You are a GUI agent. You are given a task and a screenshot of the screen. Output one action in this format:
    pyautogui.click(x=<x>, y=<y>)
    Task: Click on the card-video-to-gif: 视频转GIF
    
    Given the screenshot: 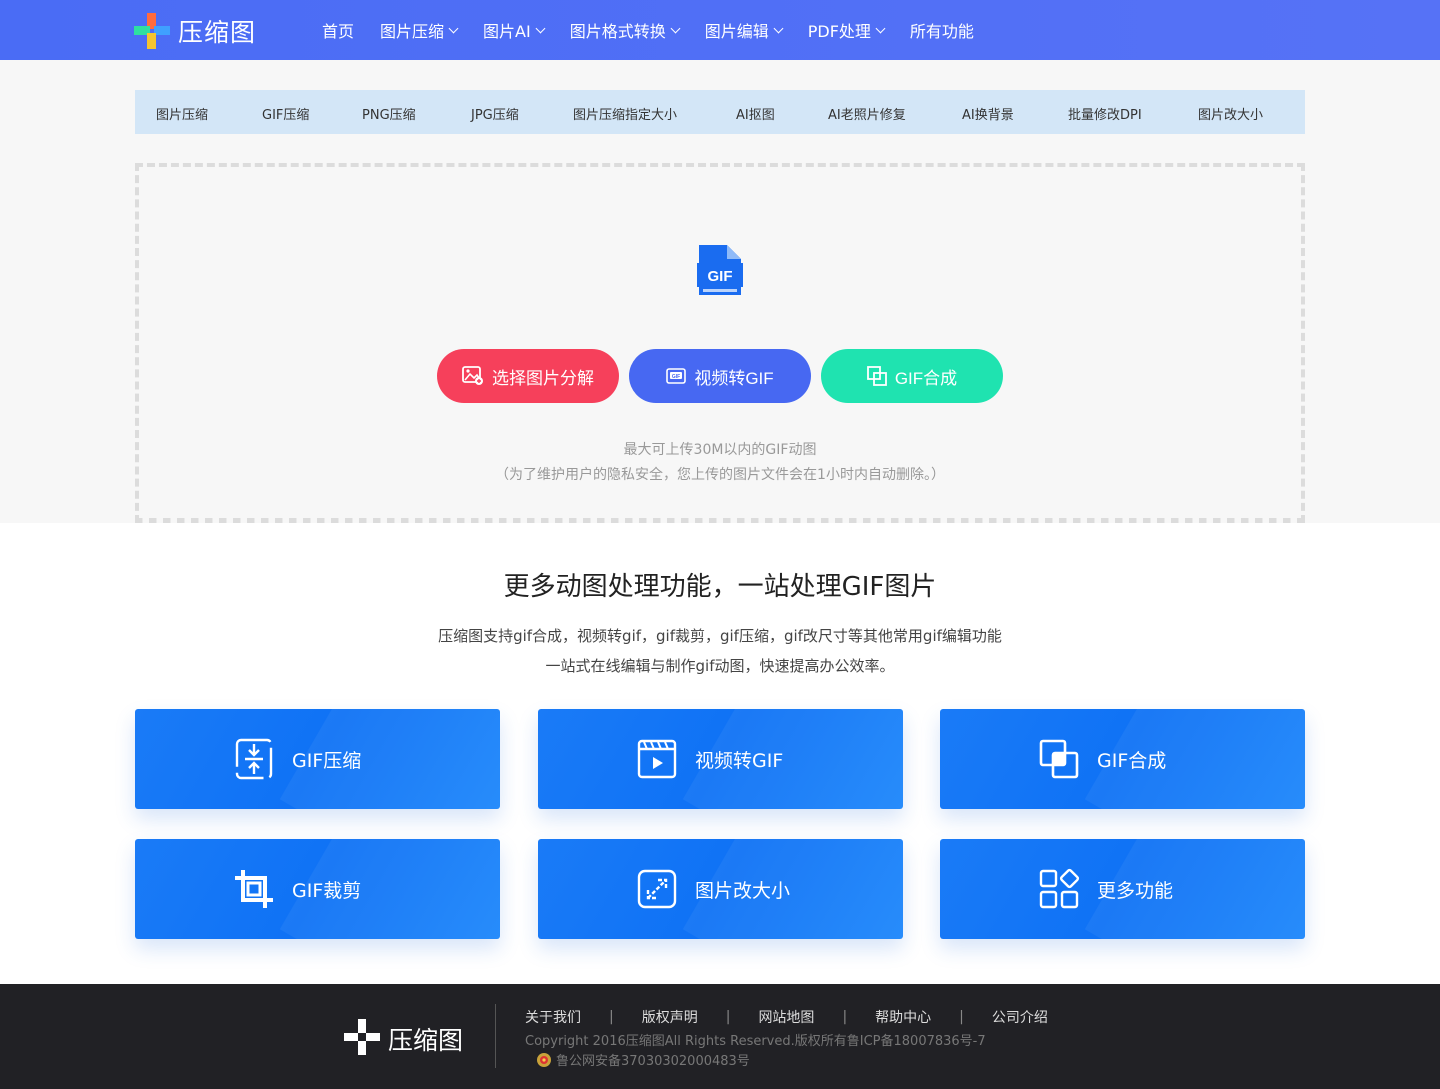 What is the action you would take?
    pyautogui.click(x=720, y=759)
    